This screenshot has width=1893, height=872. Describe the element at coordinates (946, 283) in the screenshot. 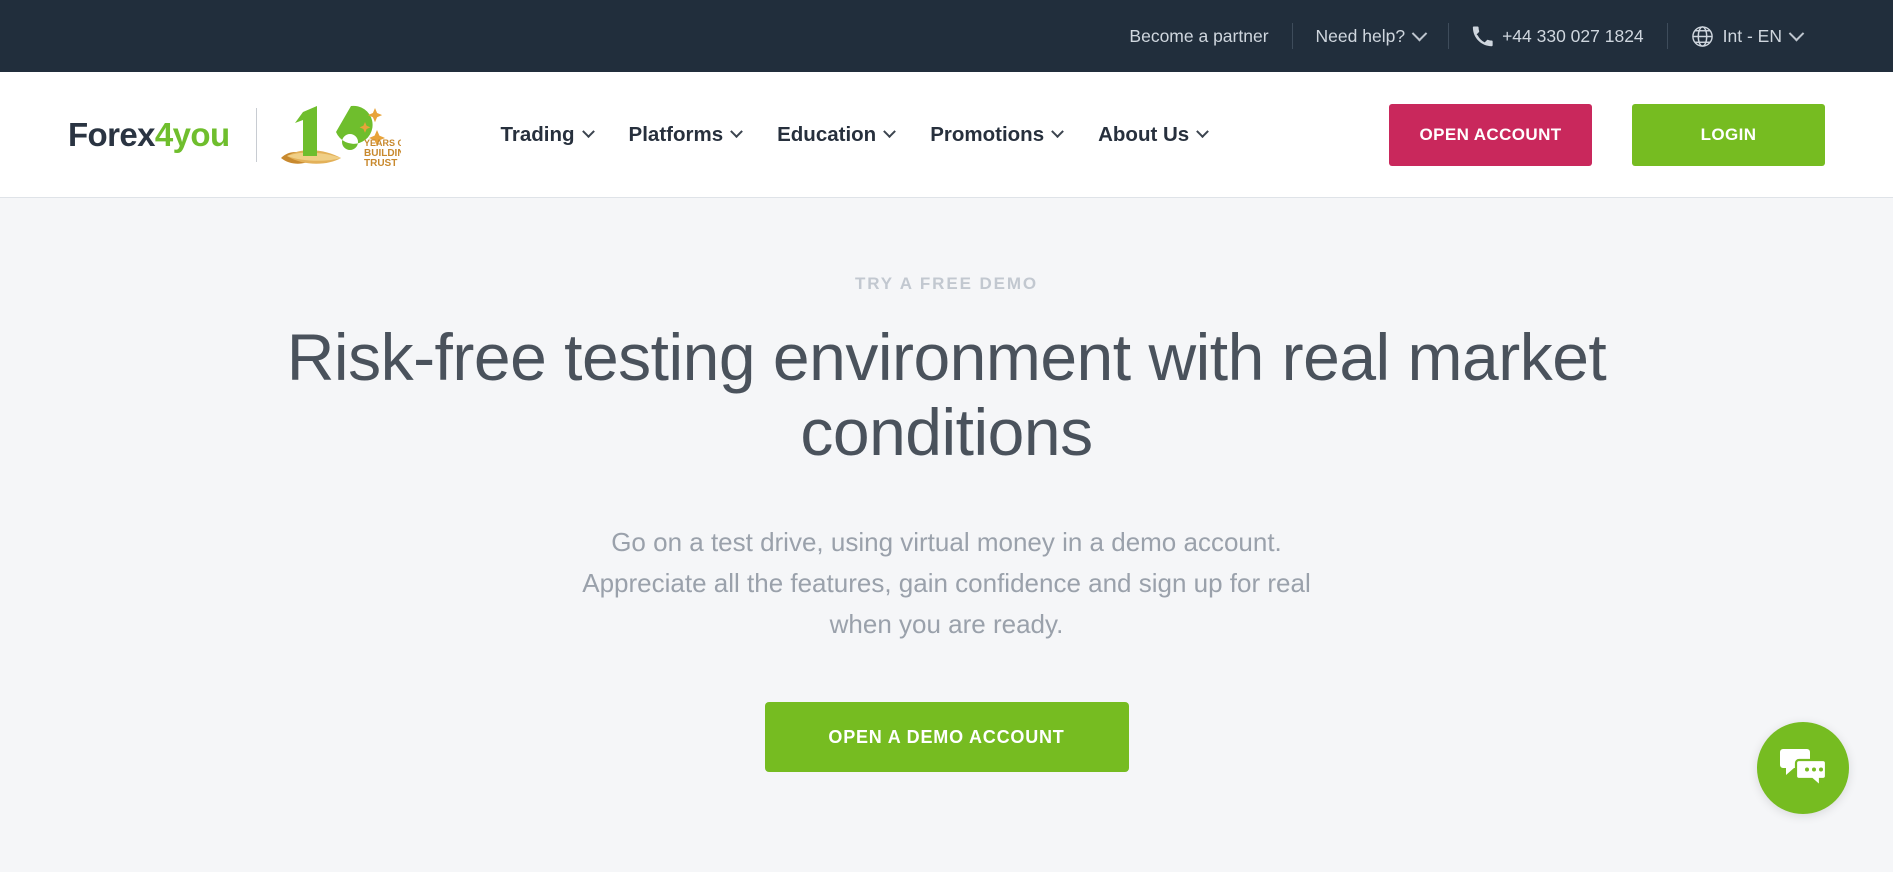

I see `hero-eyebrow: TRY A FREE DEMO` at that location.